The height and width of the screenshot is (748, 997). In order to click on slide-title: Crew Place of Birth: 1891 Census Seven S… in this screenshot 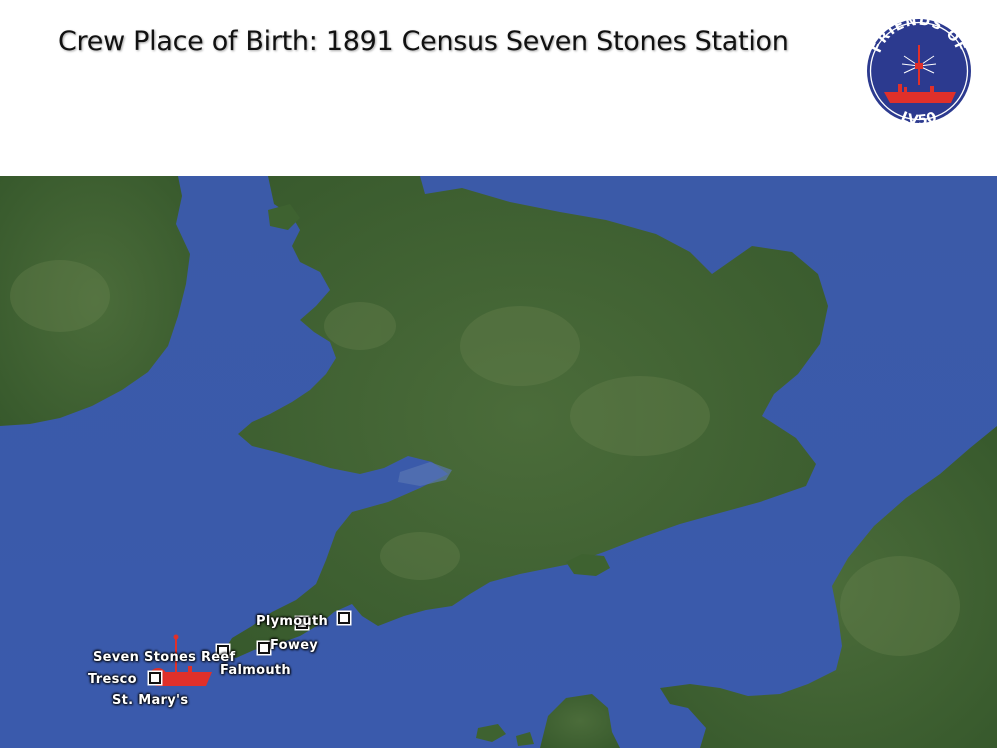, I will do `click(423, 41)`.